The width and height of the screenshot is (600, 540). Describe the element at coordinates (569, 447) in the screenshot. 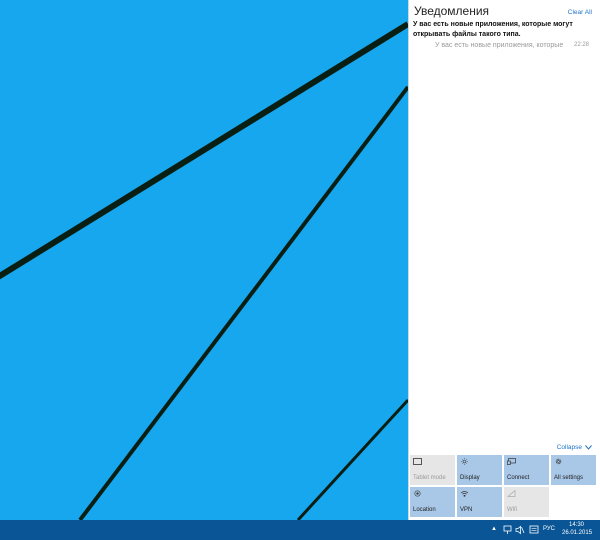

I see `collapse-label: Collapse` at that location.